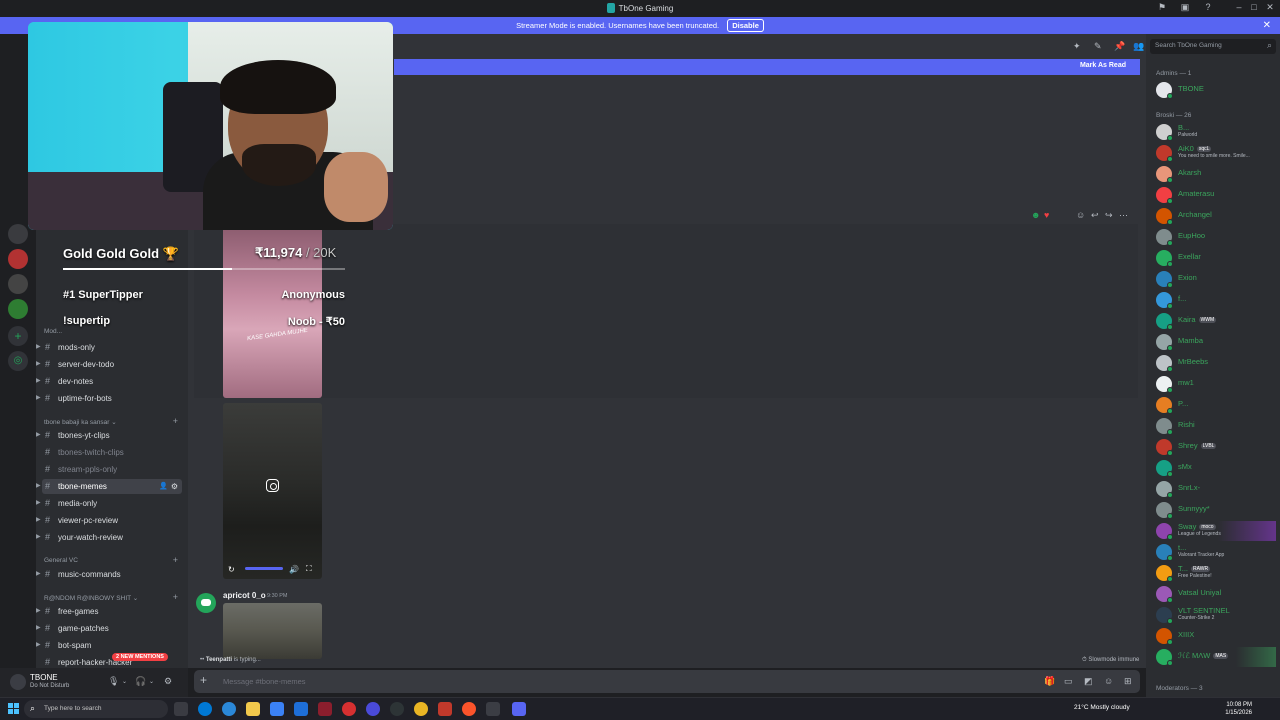  I want to click on channel-viewer-pc-review: ▶ # viewer-pc-review, so click(109, 520).